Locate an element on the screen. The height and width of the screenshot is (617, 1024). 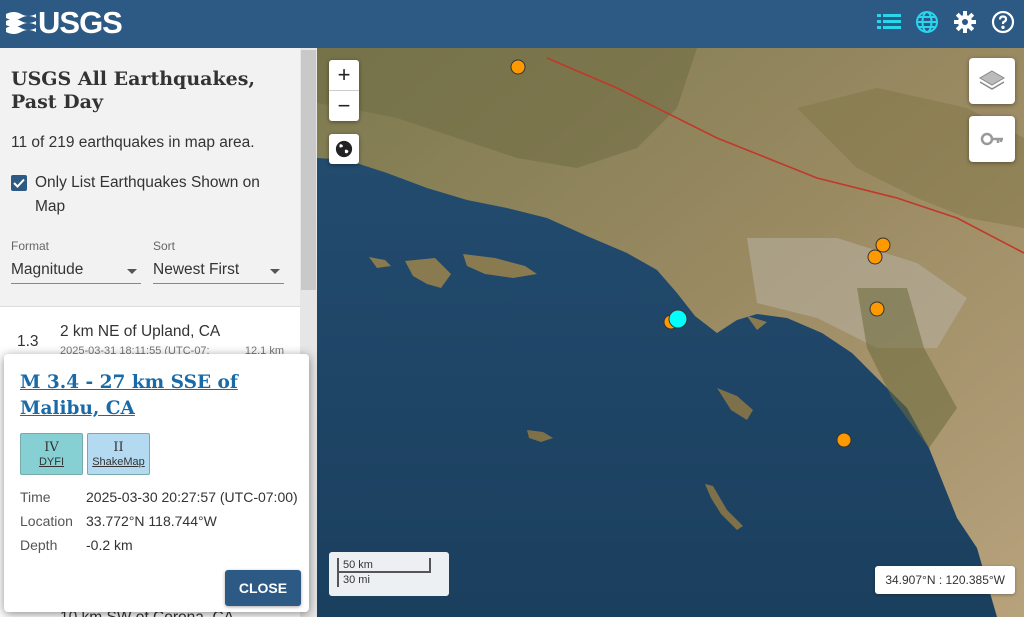
list-icon is located at coordinates (889, 22).